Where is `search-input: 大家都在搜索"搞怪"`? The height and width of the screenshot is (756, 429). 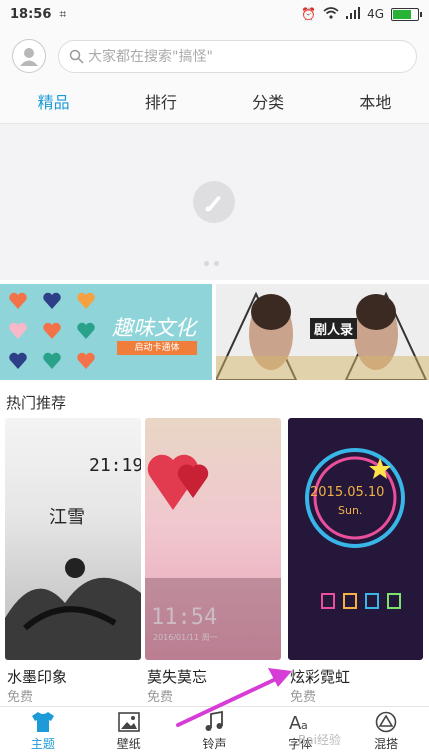 search-input: 大家都在搜索"搞怪" is located at coordinates (237, 56).